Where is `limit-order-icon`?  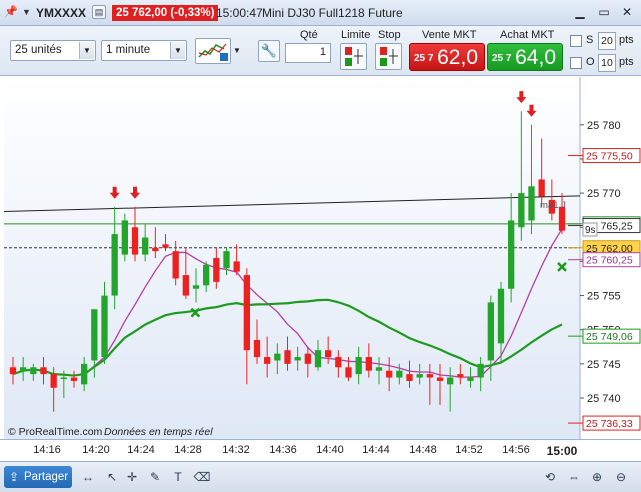 limit-order-icon is located at coordinates (354, 56).